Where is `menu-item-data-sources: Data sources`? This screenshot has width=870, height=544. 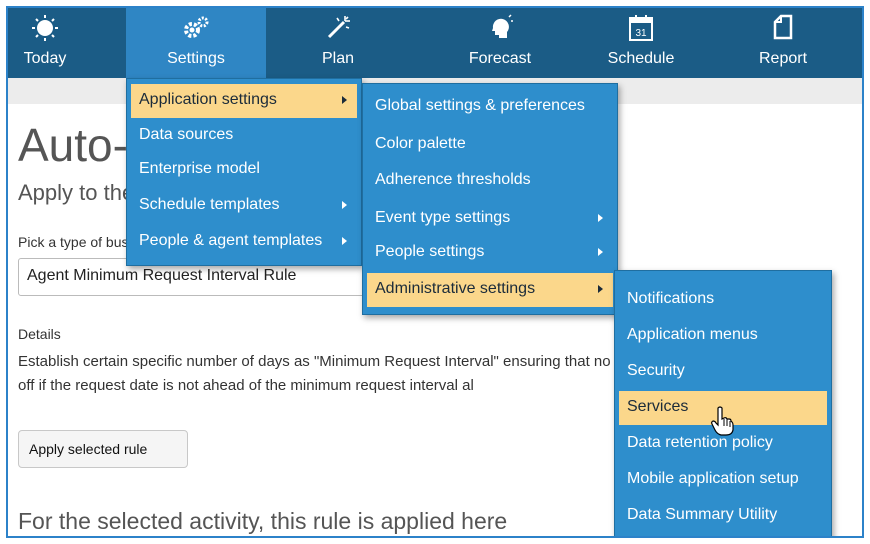 menu-item-data-sources: Data sources is located at coordinates (244, 136).